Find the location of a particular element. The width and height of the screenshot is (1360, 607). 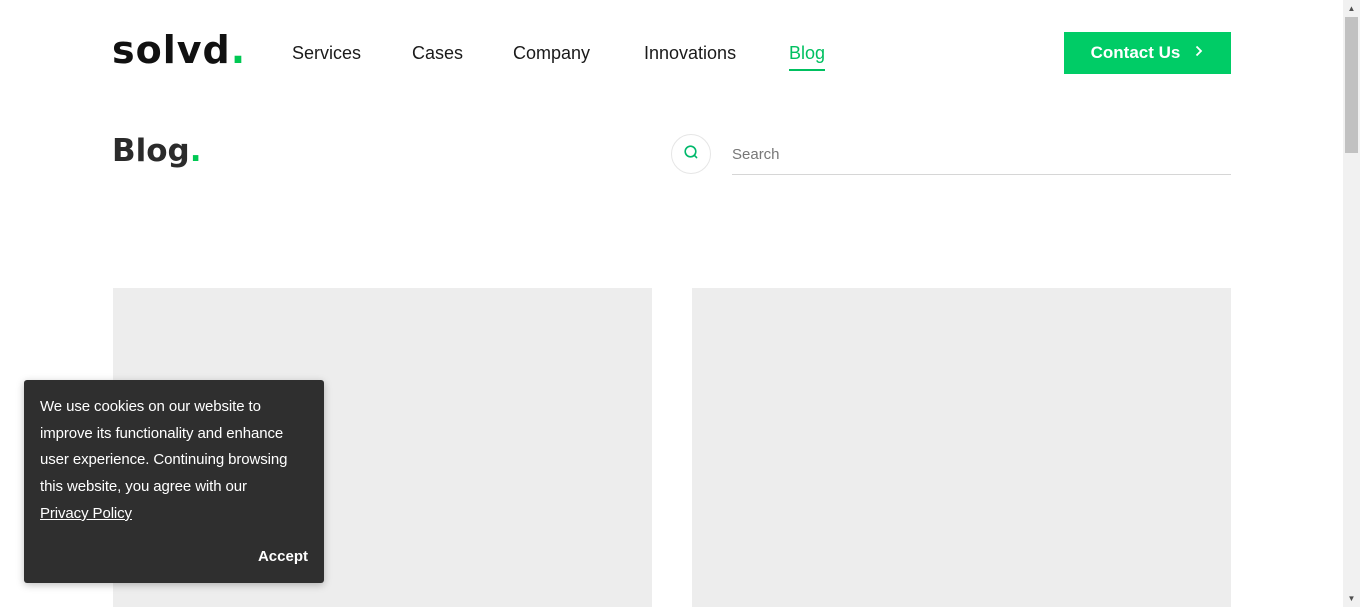

nav-item-blog: Blog is located at coordinates (807, 56).